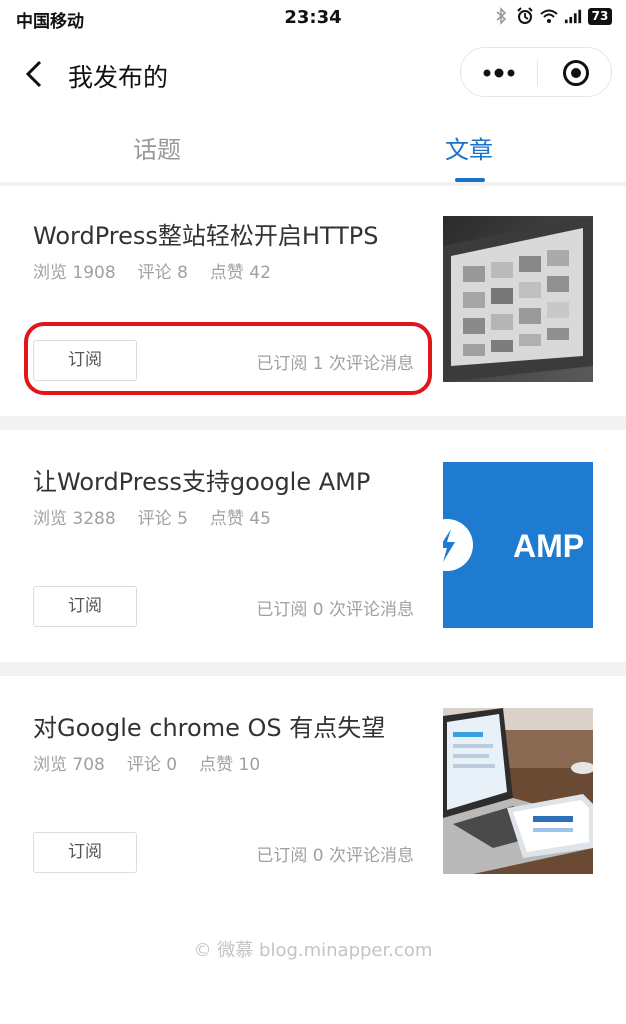 The width and height of the screenshot is (626, 1024). I want to click on amp-logo-text: AMP, so click(548, 546).